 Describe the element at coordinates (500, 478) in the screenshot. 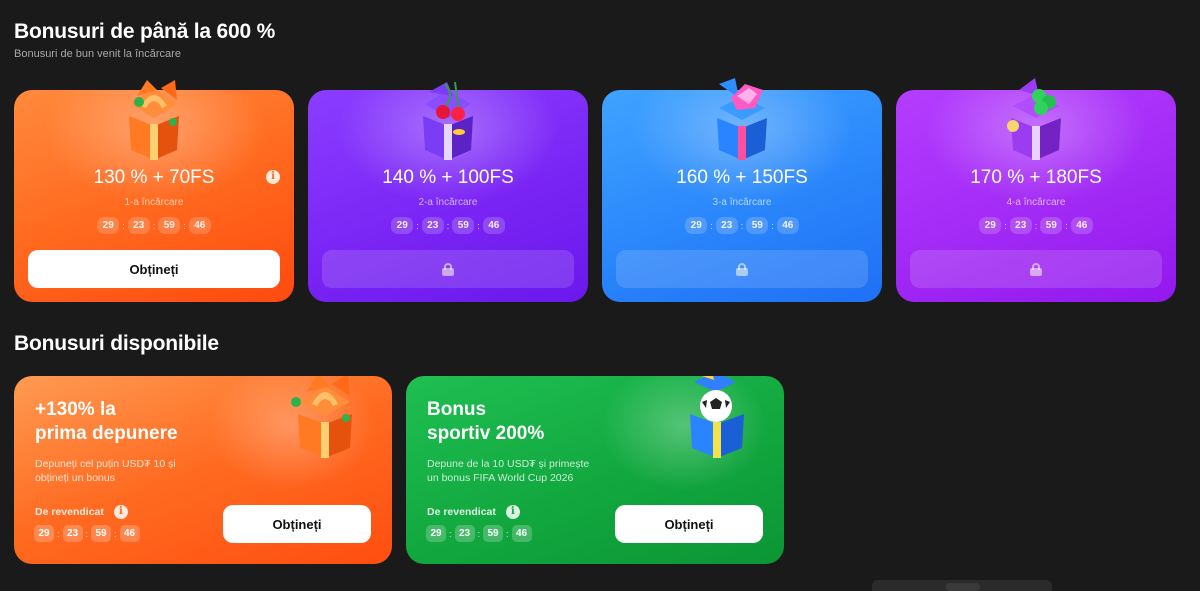

I see `bonus-description-line-2: un bonus FIFA World Cup 2026` at that location.